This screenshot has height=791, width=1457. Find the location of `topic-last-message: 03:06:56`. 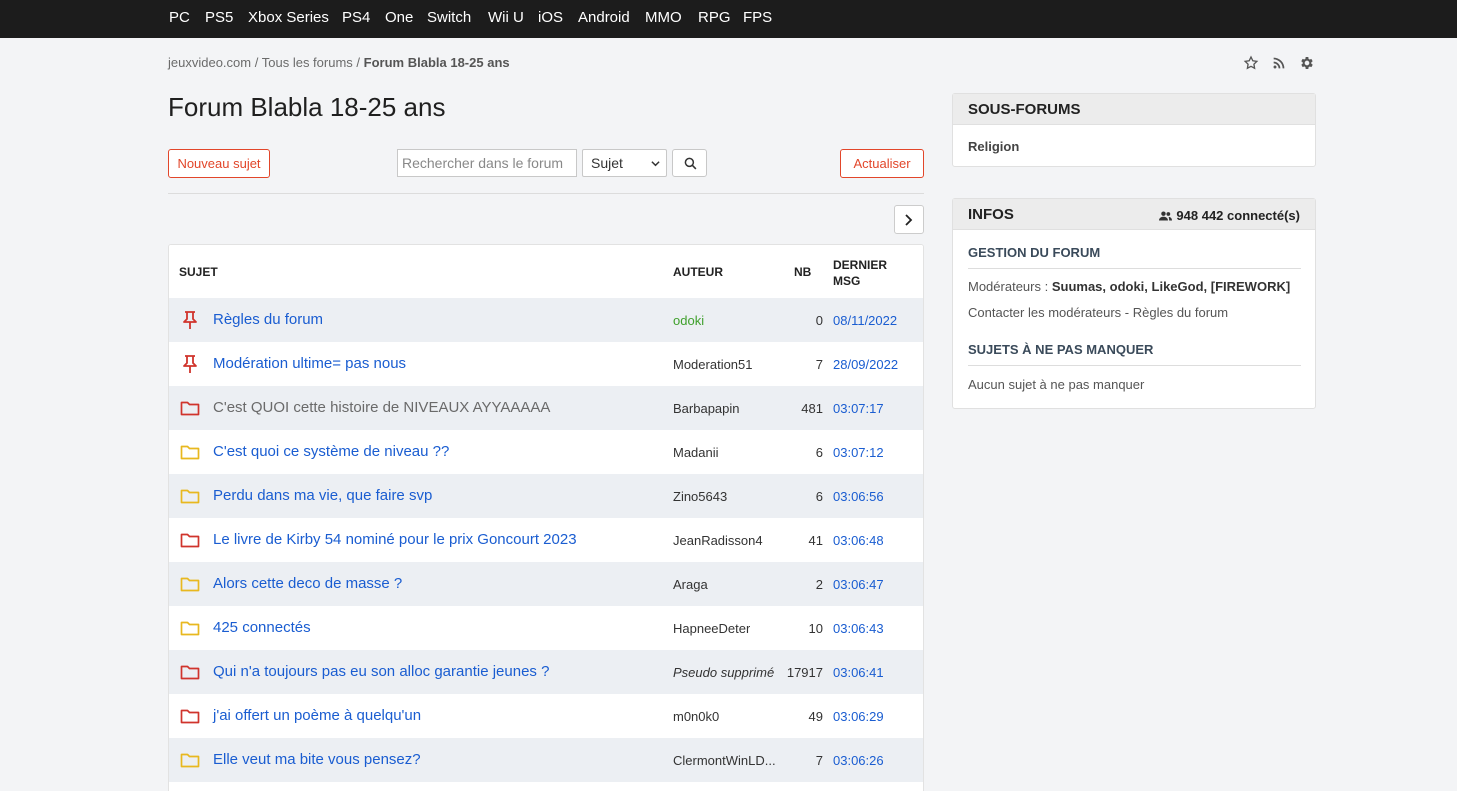

topic-last-message: 03:06:56 is located at coordinates (858, 496).